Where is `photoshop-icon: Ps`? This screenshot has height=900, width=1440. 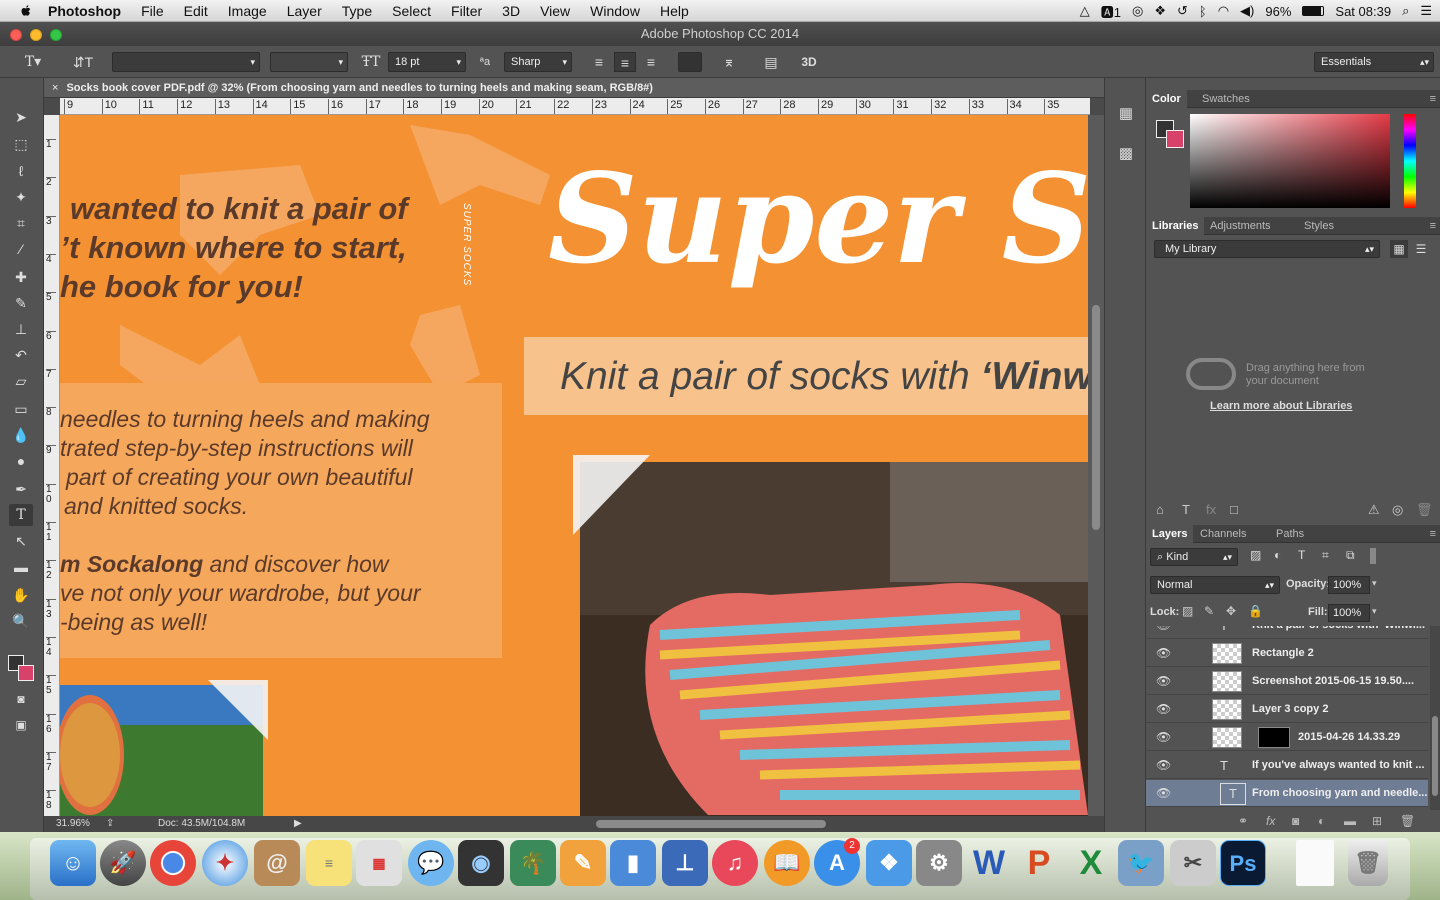
photoshop-icon: Ps is located at coordinates (1243, 863).